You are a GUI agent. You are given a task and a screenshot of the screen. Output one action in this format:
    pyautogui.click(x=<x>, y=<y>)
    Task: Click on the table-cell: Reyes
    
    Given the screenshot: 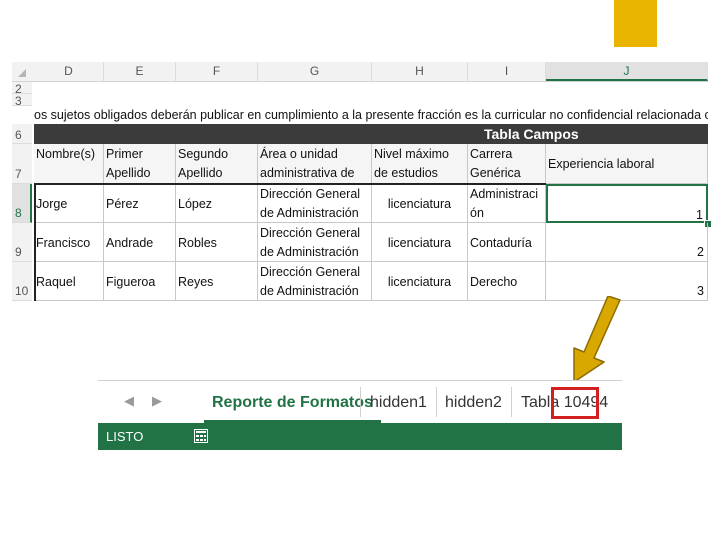 What is the action you would take?
    pyautogui.click(x=217, y=281)
    